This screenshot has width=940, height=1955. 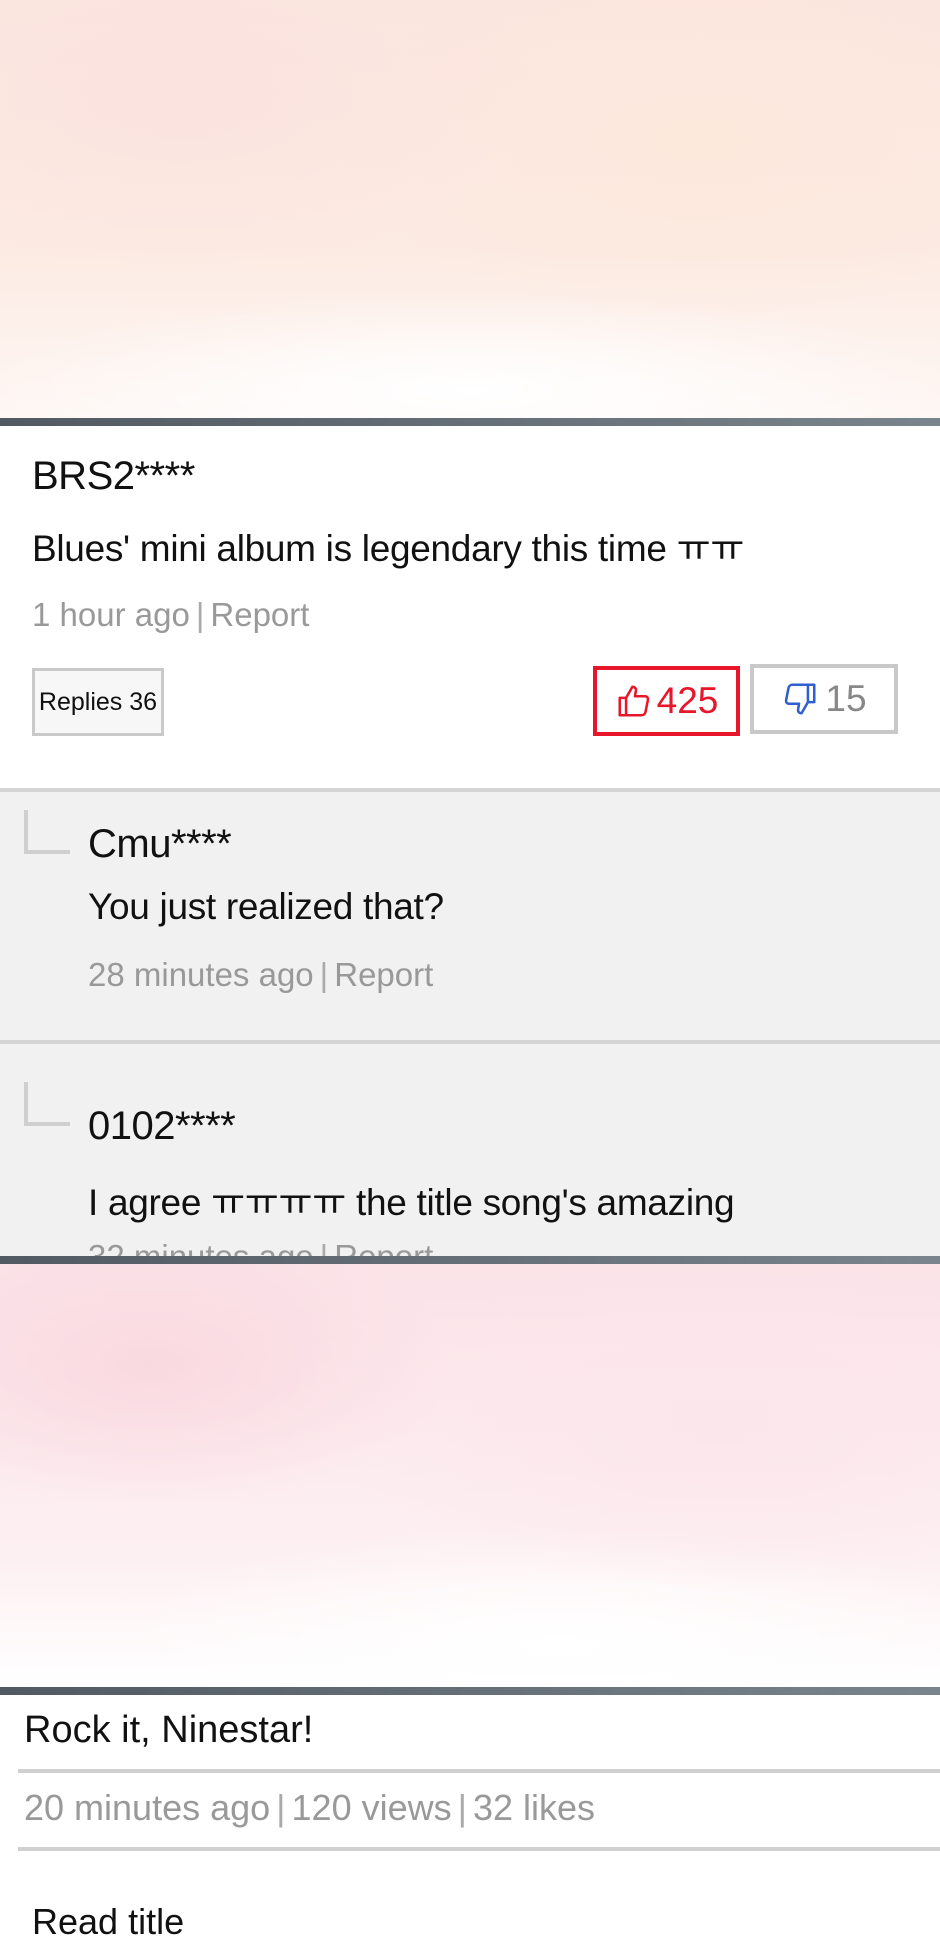 I want to click on comment-time: 1 hour ago, so click(x=111, y=614).